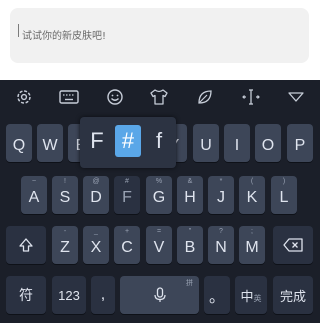  Describe the element at coordinates (64, 36) in the screenshot. I see `preview-text: 试试你的新皮肤吧!` at that location.